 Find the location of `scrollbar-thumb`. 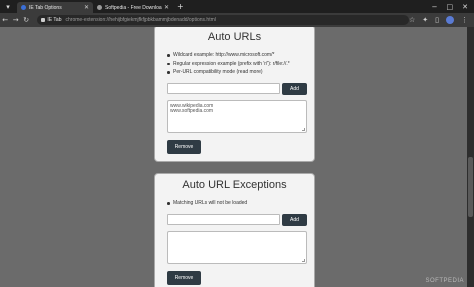

scrollbar-thumb is located at coordinates (470, 187).